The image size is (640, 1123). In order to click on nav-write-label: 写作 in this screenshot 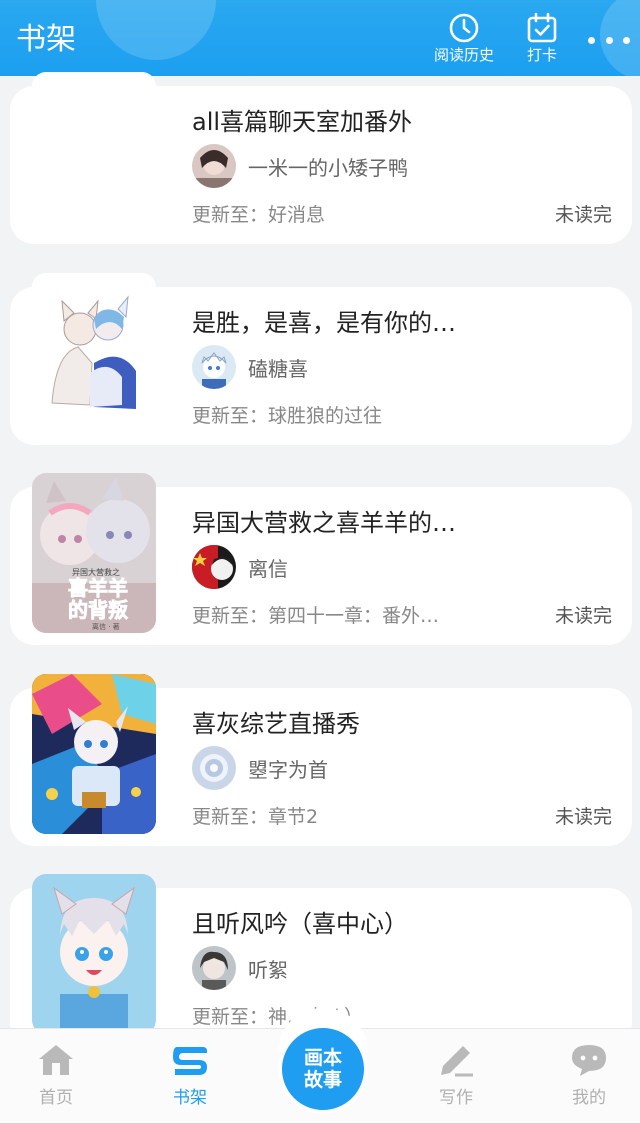, I will do `click(456, 1098)`.